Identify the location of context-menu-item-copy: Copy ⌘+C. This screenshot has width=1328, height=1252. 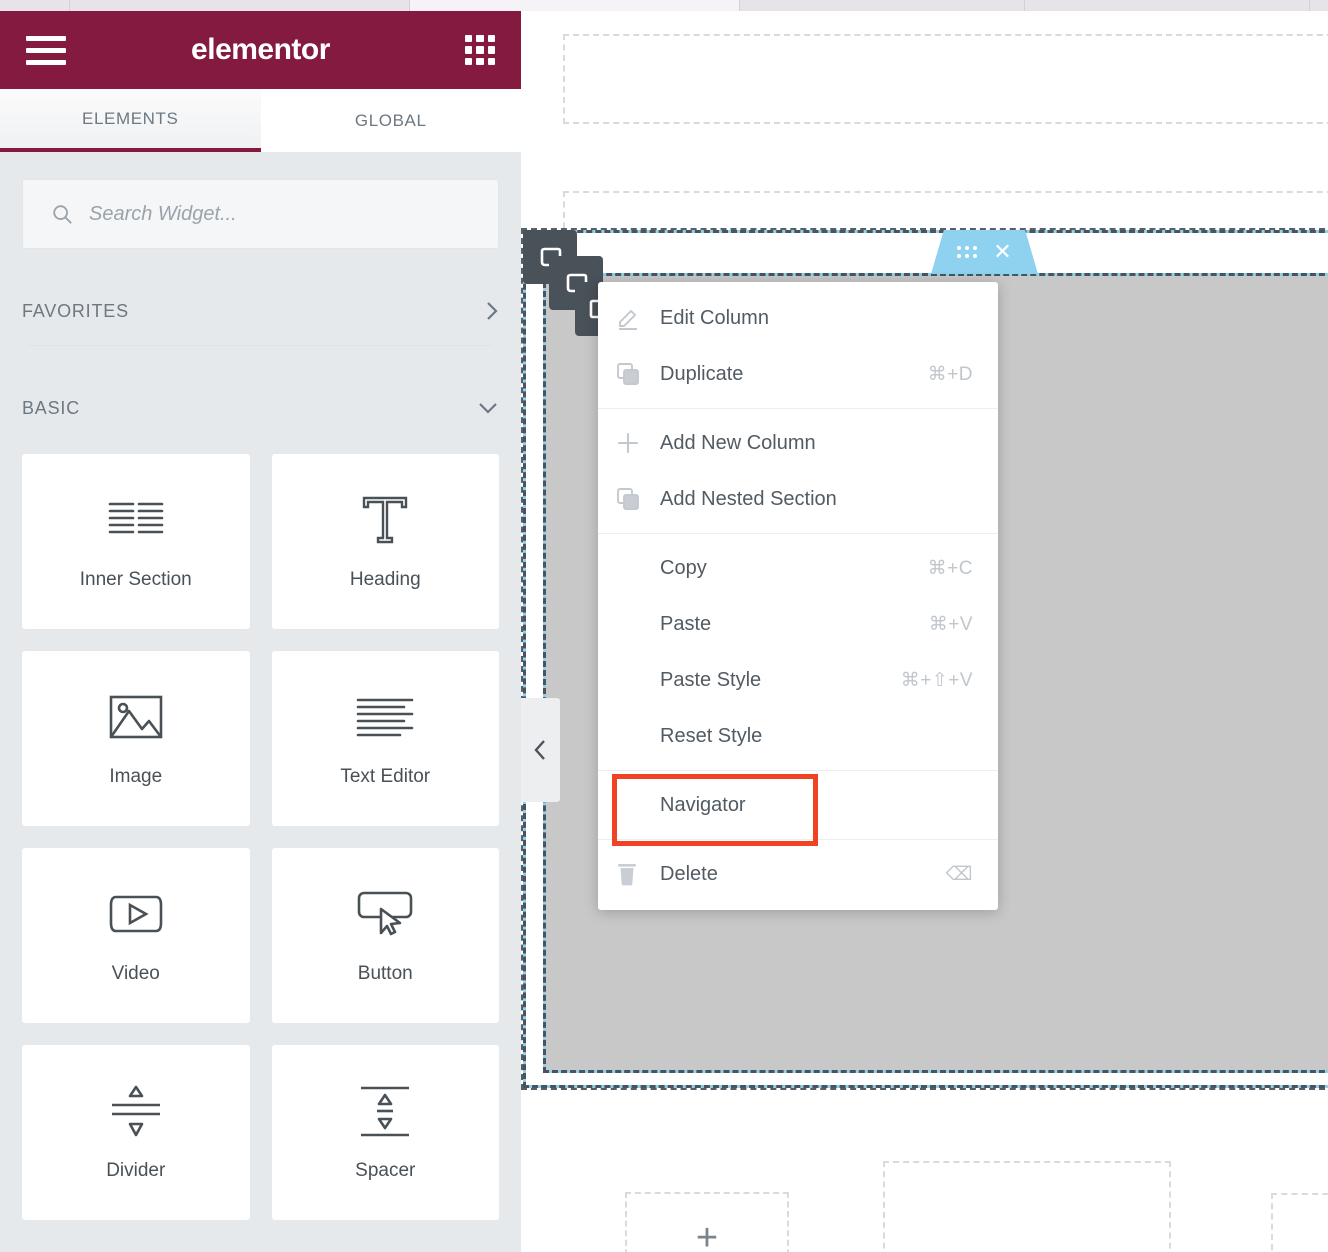
(798, 568).